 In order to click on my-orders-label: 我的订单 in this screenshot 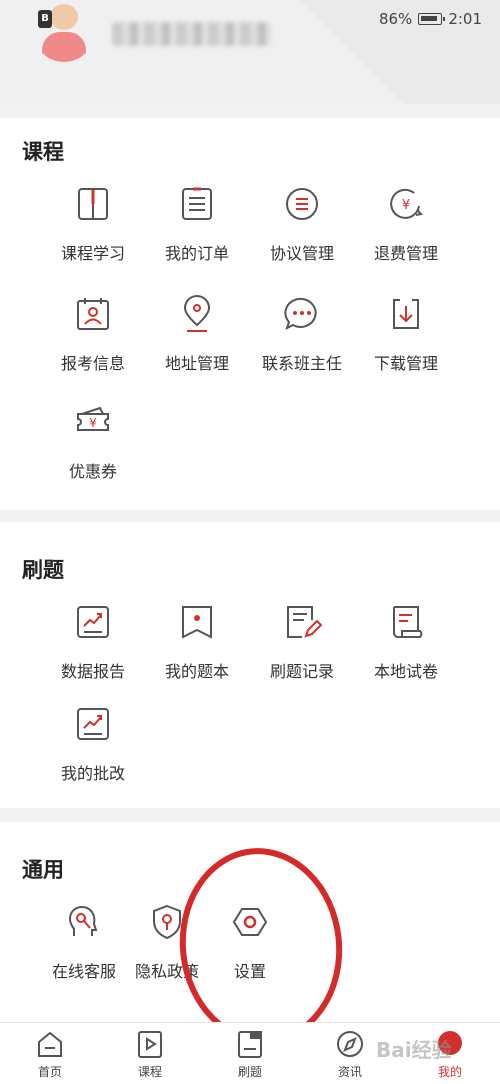, I will do `click(196, 253)`.